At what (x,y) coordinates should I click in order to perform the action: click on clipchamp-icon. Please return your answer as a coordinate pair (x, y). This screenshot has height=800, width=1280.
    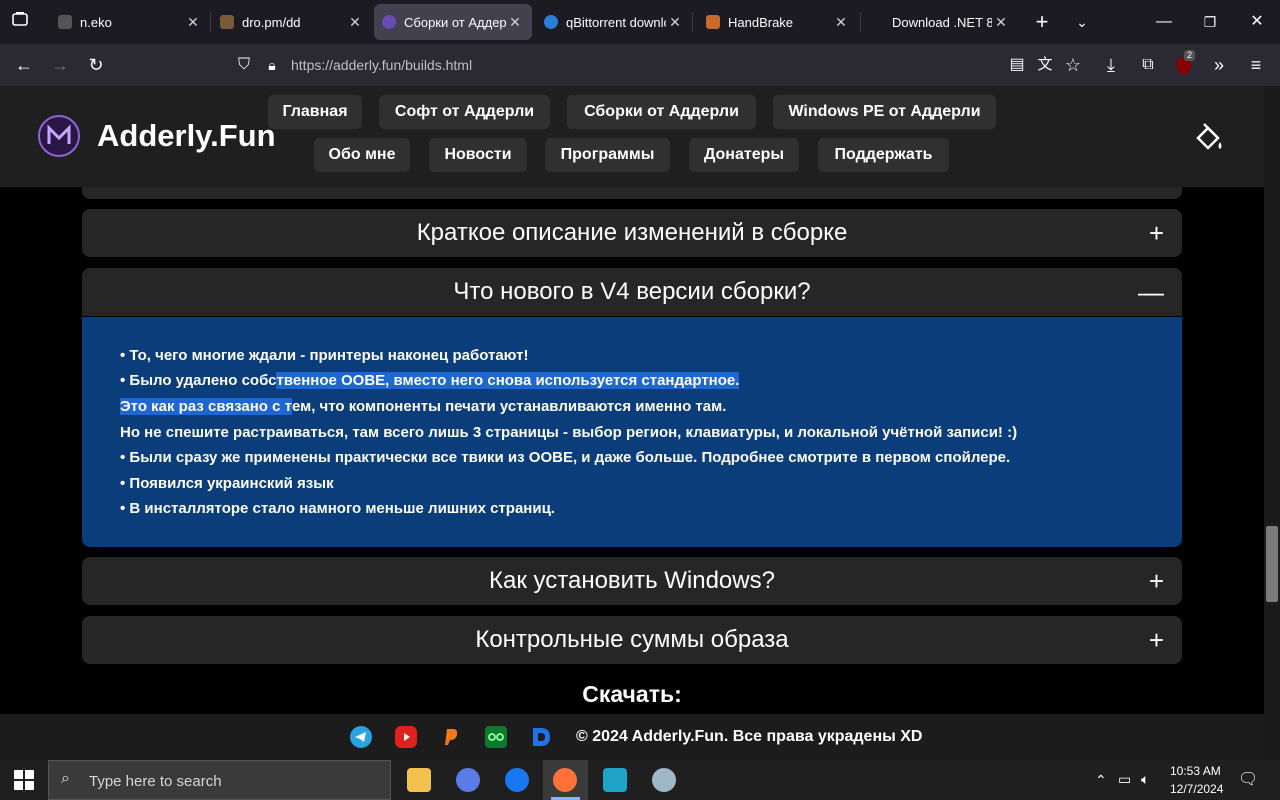
    Looking at the image, I should click on (468, 780).